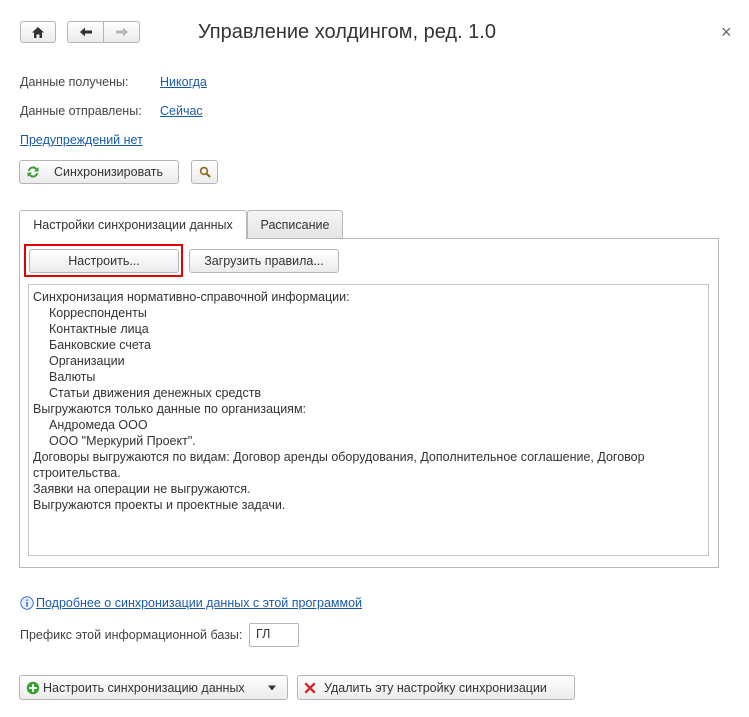  What do you see at coordinates (142, 489) in the screenshot?
I see `description-line: Заявки на операции не выгружаются.` at bounding box center [142, 489].